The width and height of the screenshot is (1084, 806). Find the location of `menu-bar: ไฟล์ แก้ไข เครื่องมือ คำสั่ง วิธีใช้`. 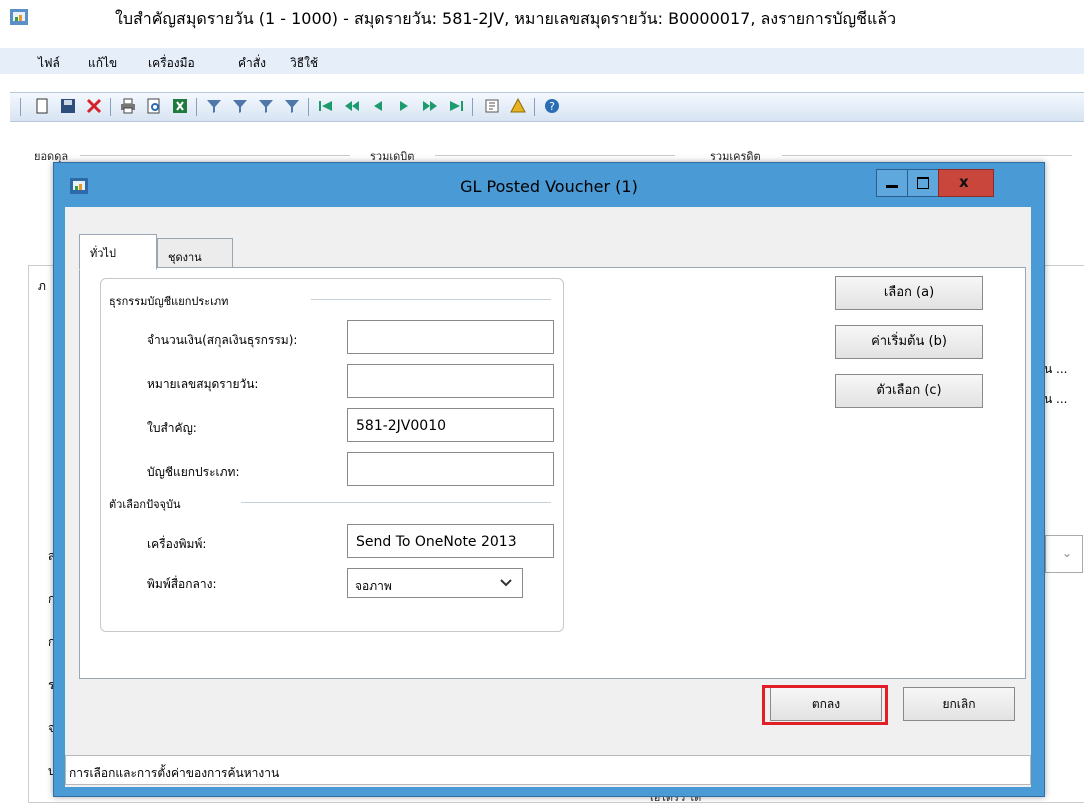

menu-bar: ไฟล์ แก้ไข เครื่องมือ คำสั่ง วิธีใช้ is located at coordinates (542, 61).